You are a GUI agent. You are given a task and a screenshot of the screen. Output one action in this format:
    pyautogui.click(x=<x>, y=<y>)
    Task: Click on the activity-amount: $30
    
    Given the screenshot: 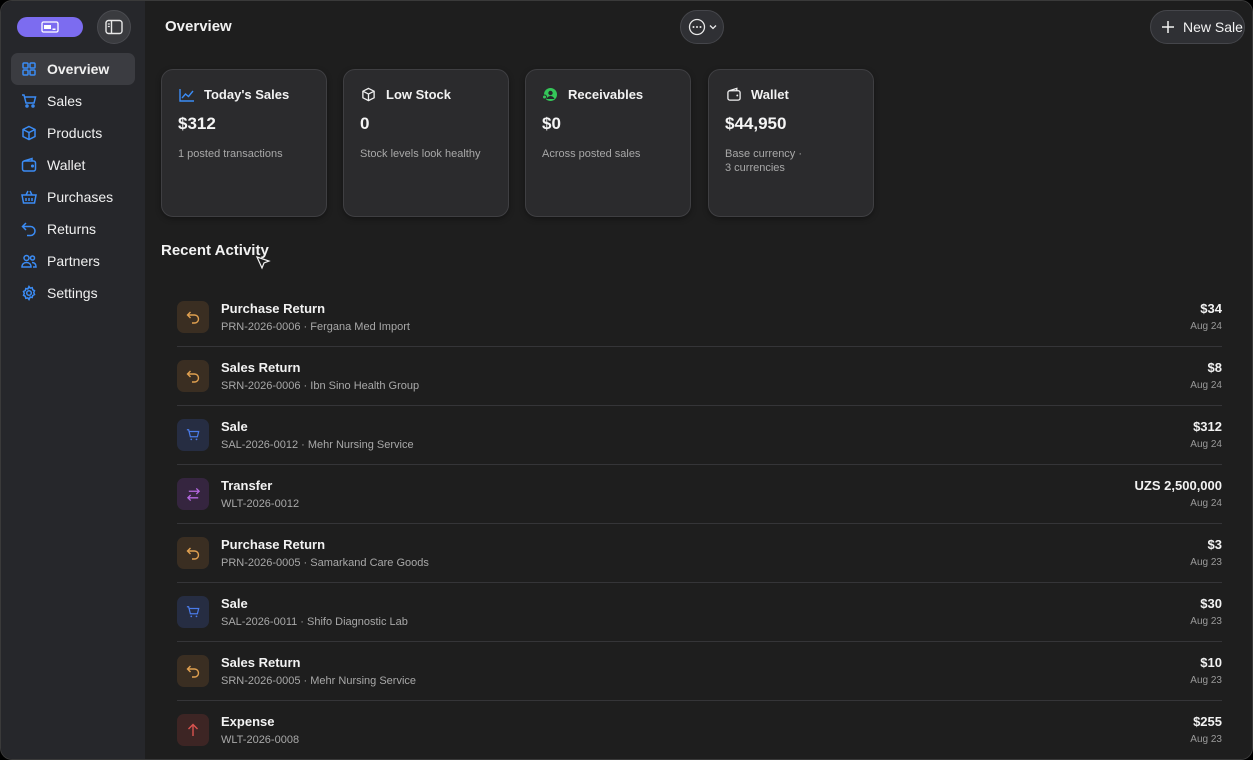 What is the action you would take?
    pyautogui.click(x=1211, y=603)
    